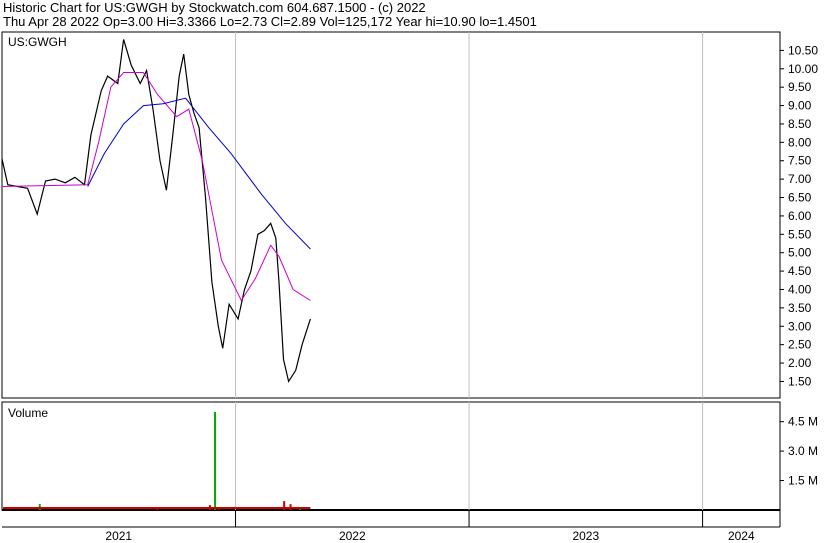 Image resolution: width=830 pixels, height=543 pixels. I want to click on volume-tick-label: 4.5 M, so click(803, 422).